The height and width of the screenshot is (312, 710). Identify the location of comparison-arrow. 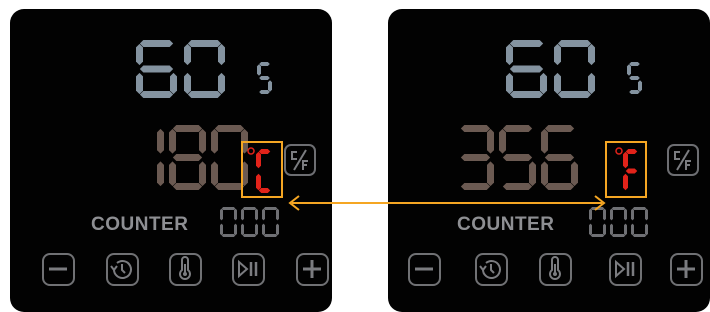
(447, 203).